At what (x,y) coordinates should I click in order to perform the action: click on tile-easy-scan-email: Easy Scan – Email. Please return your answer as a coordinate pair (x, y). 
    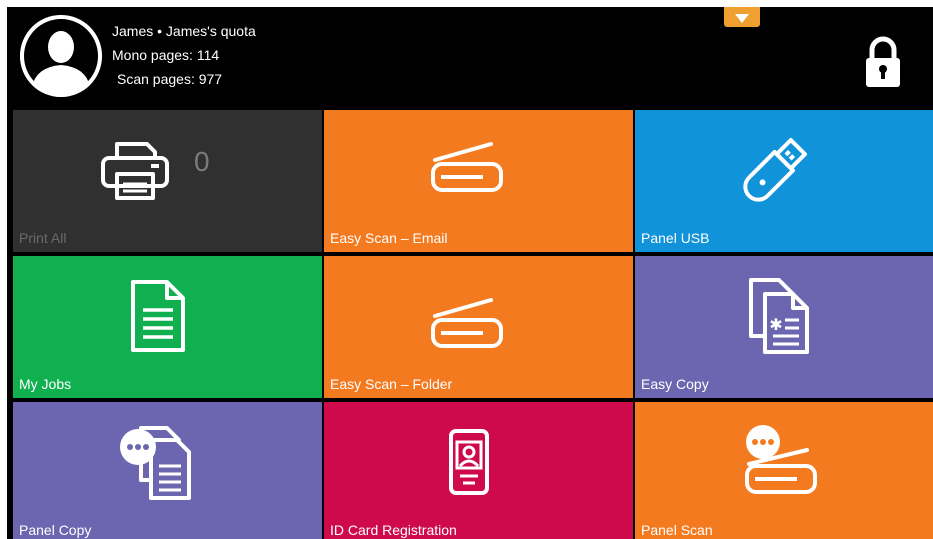
    Looking at the image, I should click on (478, 181).